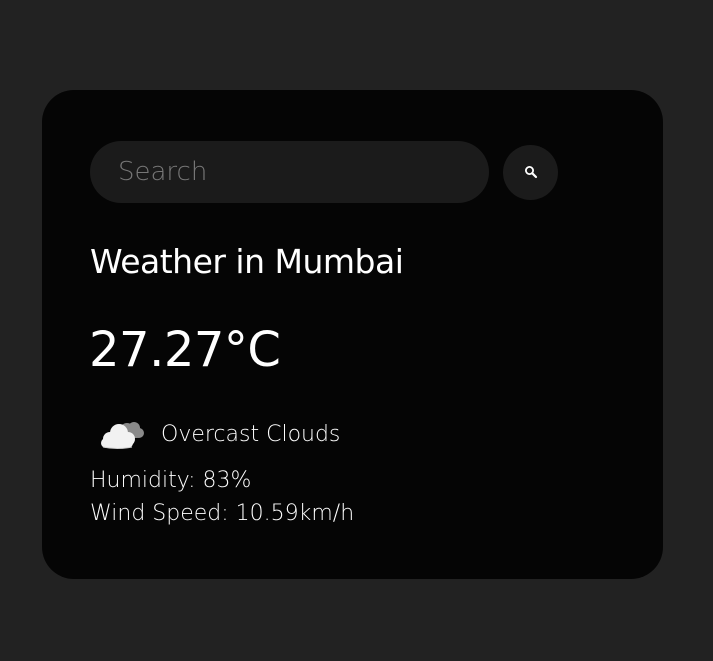 This screenshot has height=661, width=713. What do you see at coordinates (289, 172) in the screenshot?
I see `search-input` at bounding box center [289, 172].